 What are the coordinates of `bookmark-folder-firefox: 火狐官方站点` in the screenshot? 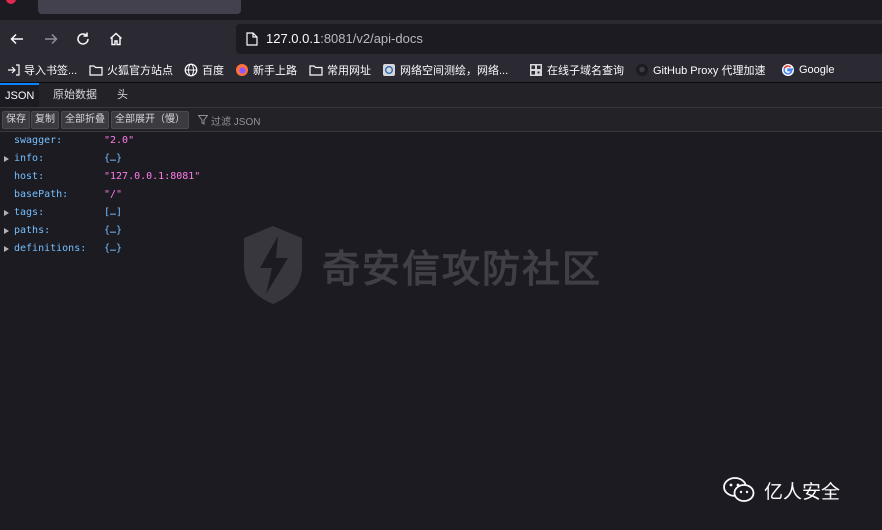 It's located at (131, 70).